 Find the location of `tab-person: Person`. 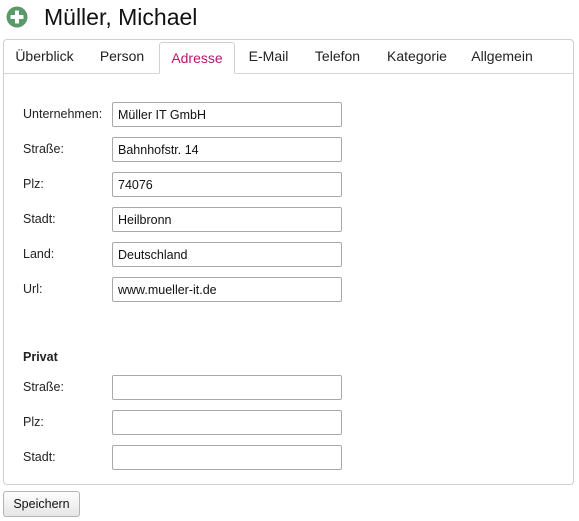

tab-person: Person is located at coordinates (122, 56).